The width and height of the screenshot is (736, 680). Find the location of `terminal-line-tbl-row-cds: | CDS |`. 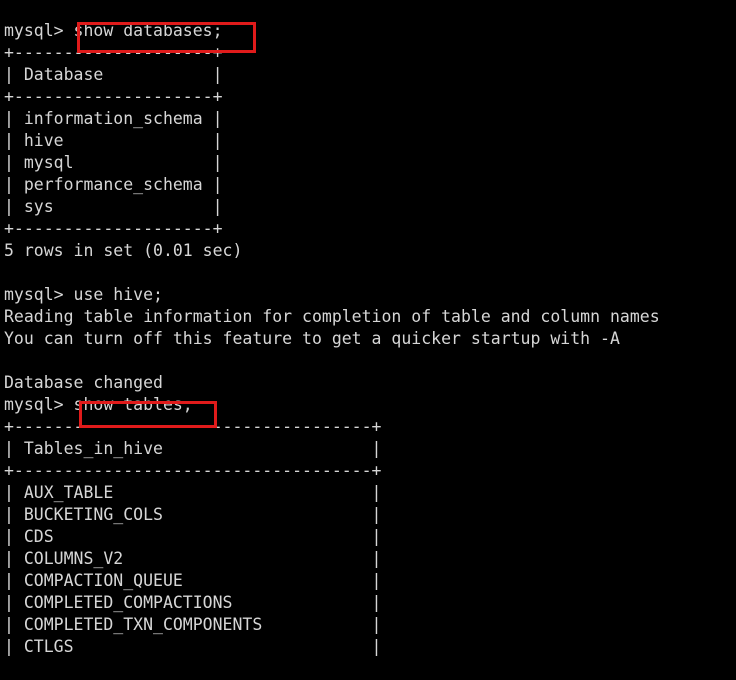

terminal-line-tbl-row-cds: | CDS | is located at coordinates (193, 536).